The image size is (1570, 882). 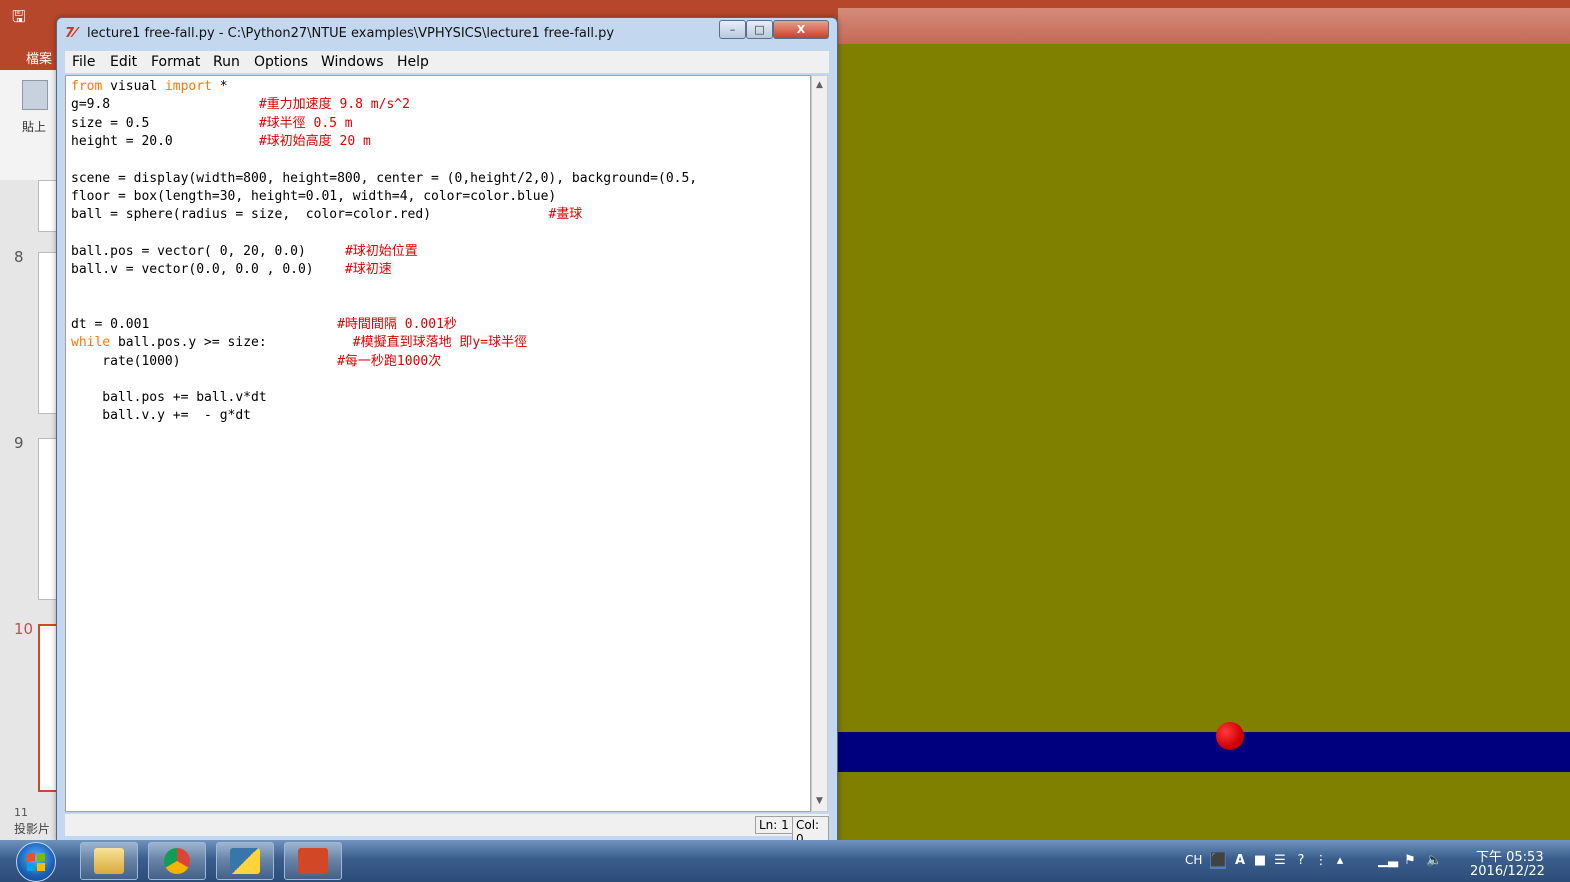 I want to click on code-line: g=9.8 #重力加速度 9.8 m/s^2, so click(x=240, y=105).